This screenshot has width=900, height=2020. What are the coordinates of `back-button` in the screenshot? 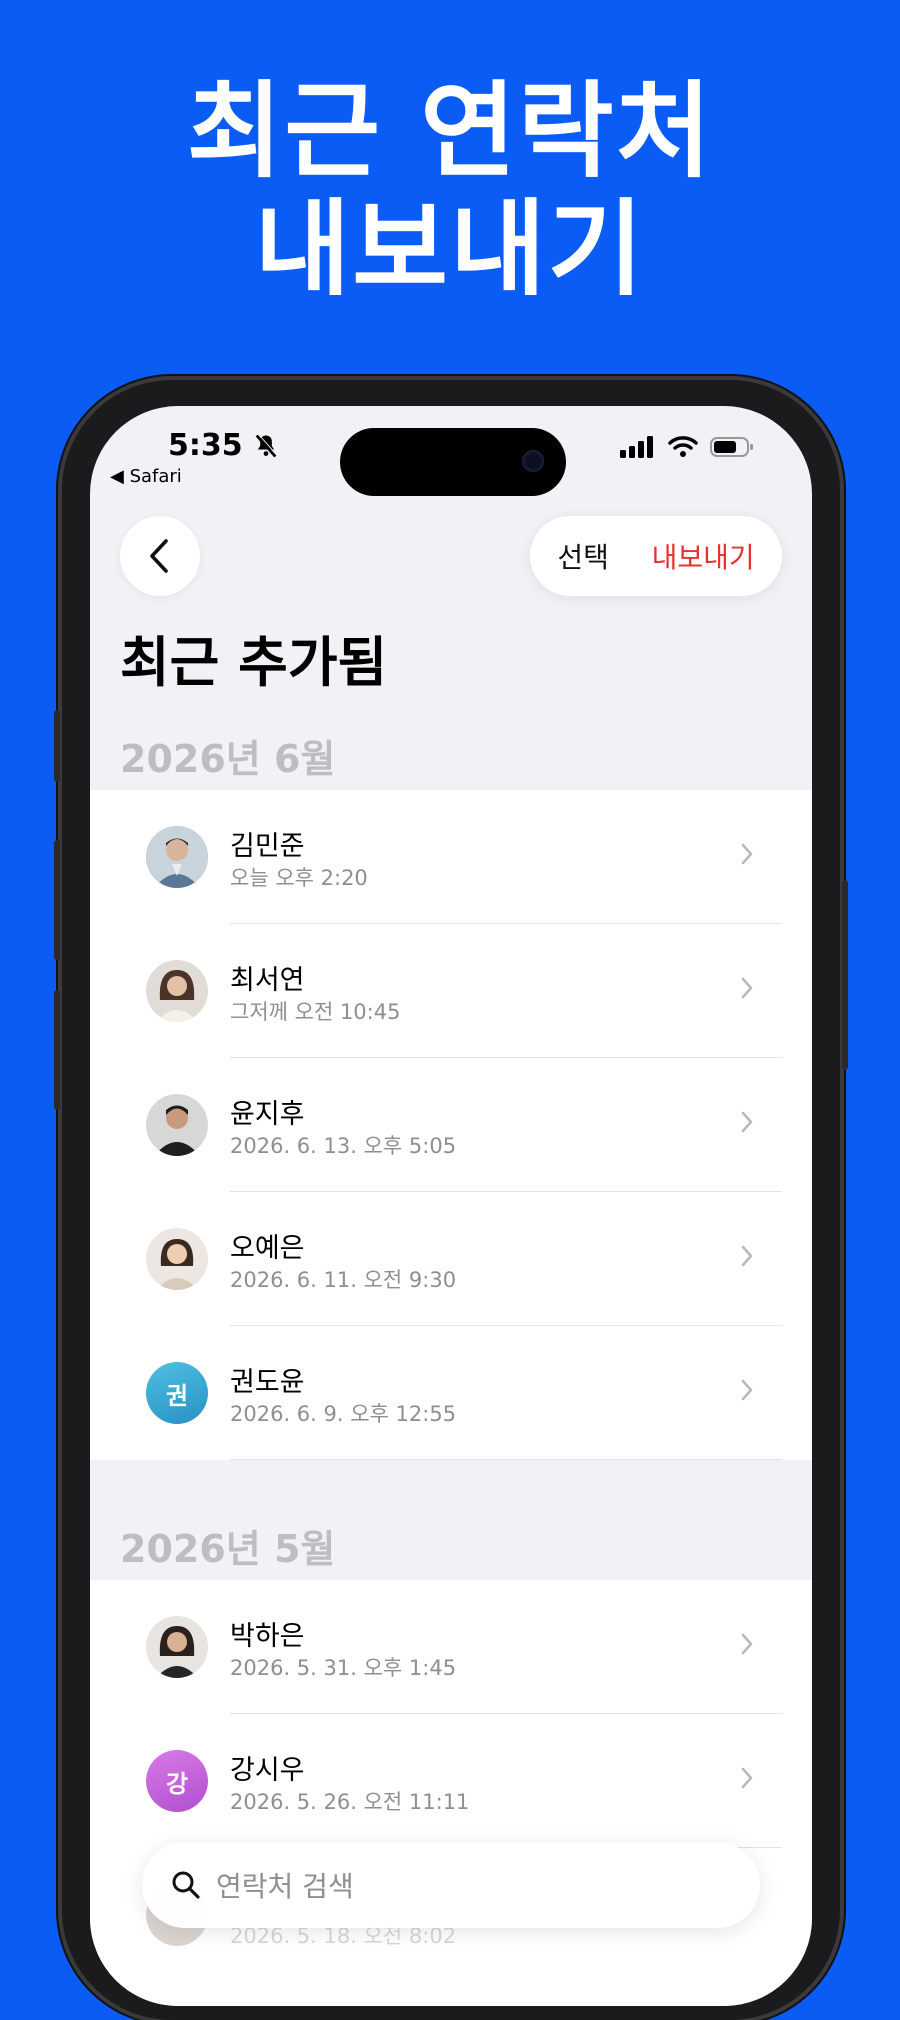 It's located at (160, 556).